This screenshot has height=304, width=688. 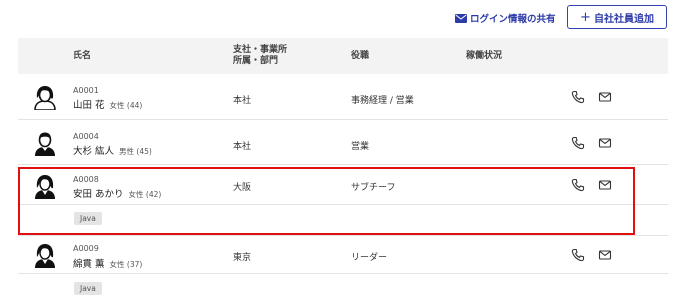 What do you see at coordinates (126, 264) in the screenshot?
I see `employee-gender-age: 女性 (37)` at bounding box center [126, 264].